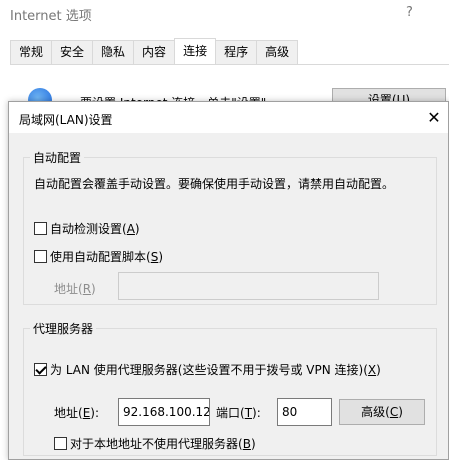 The image size is (449, 460). I want to click on tab-programs: 程序, so click(236, 52).